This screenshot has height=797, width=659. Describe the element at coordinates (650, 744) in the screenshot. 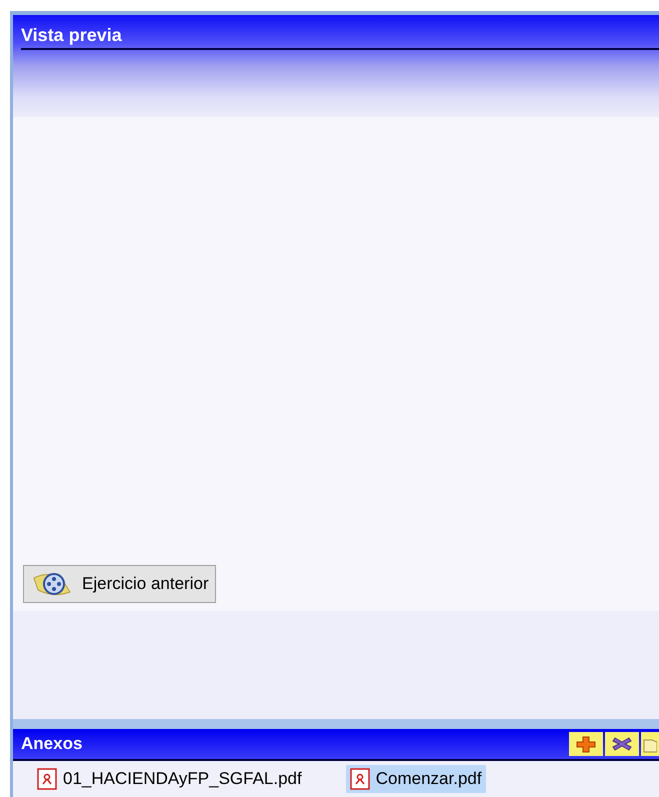

I see `folder-icon` at that location.